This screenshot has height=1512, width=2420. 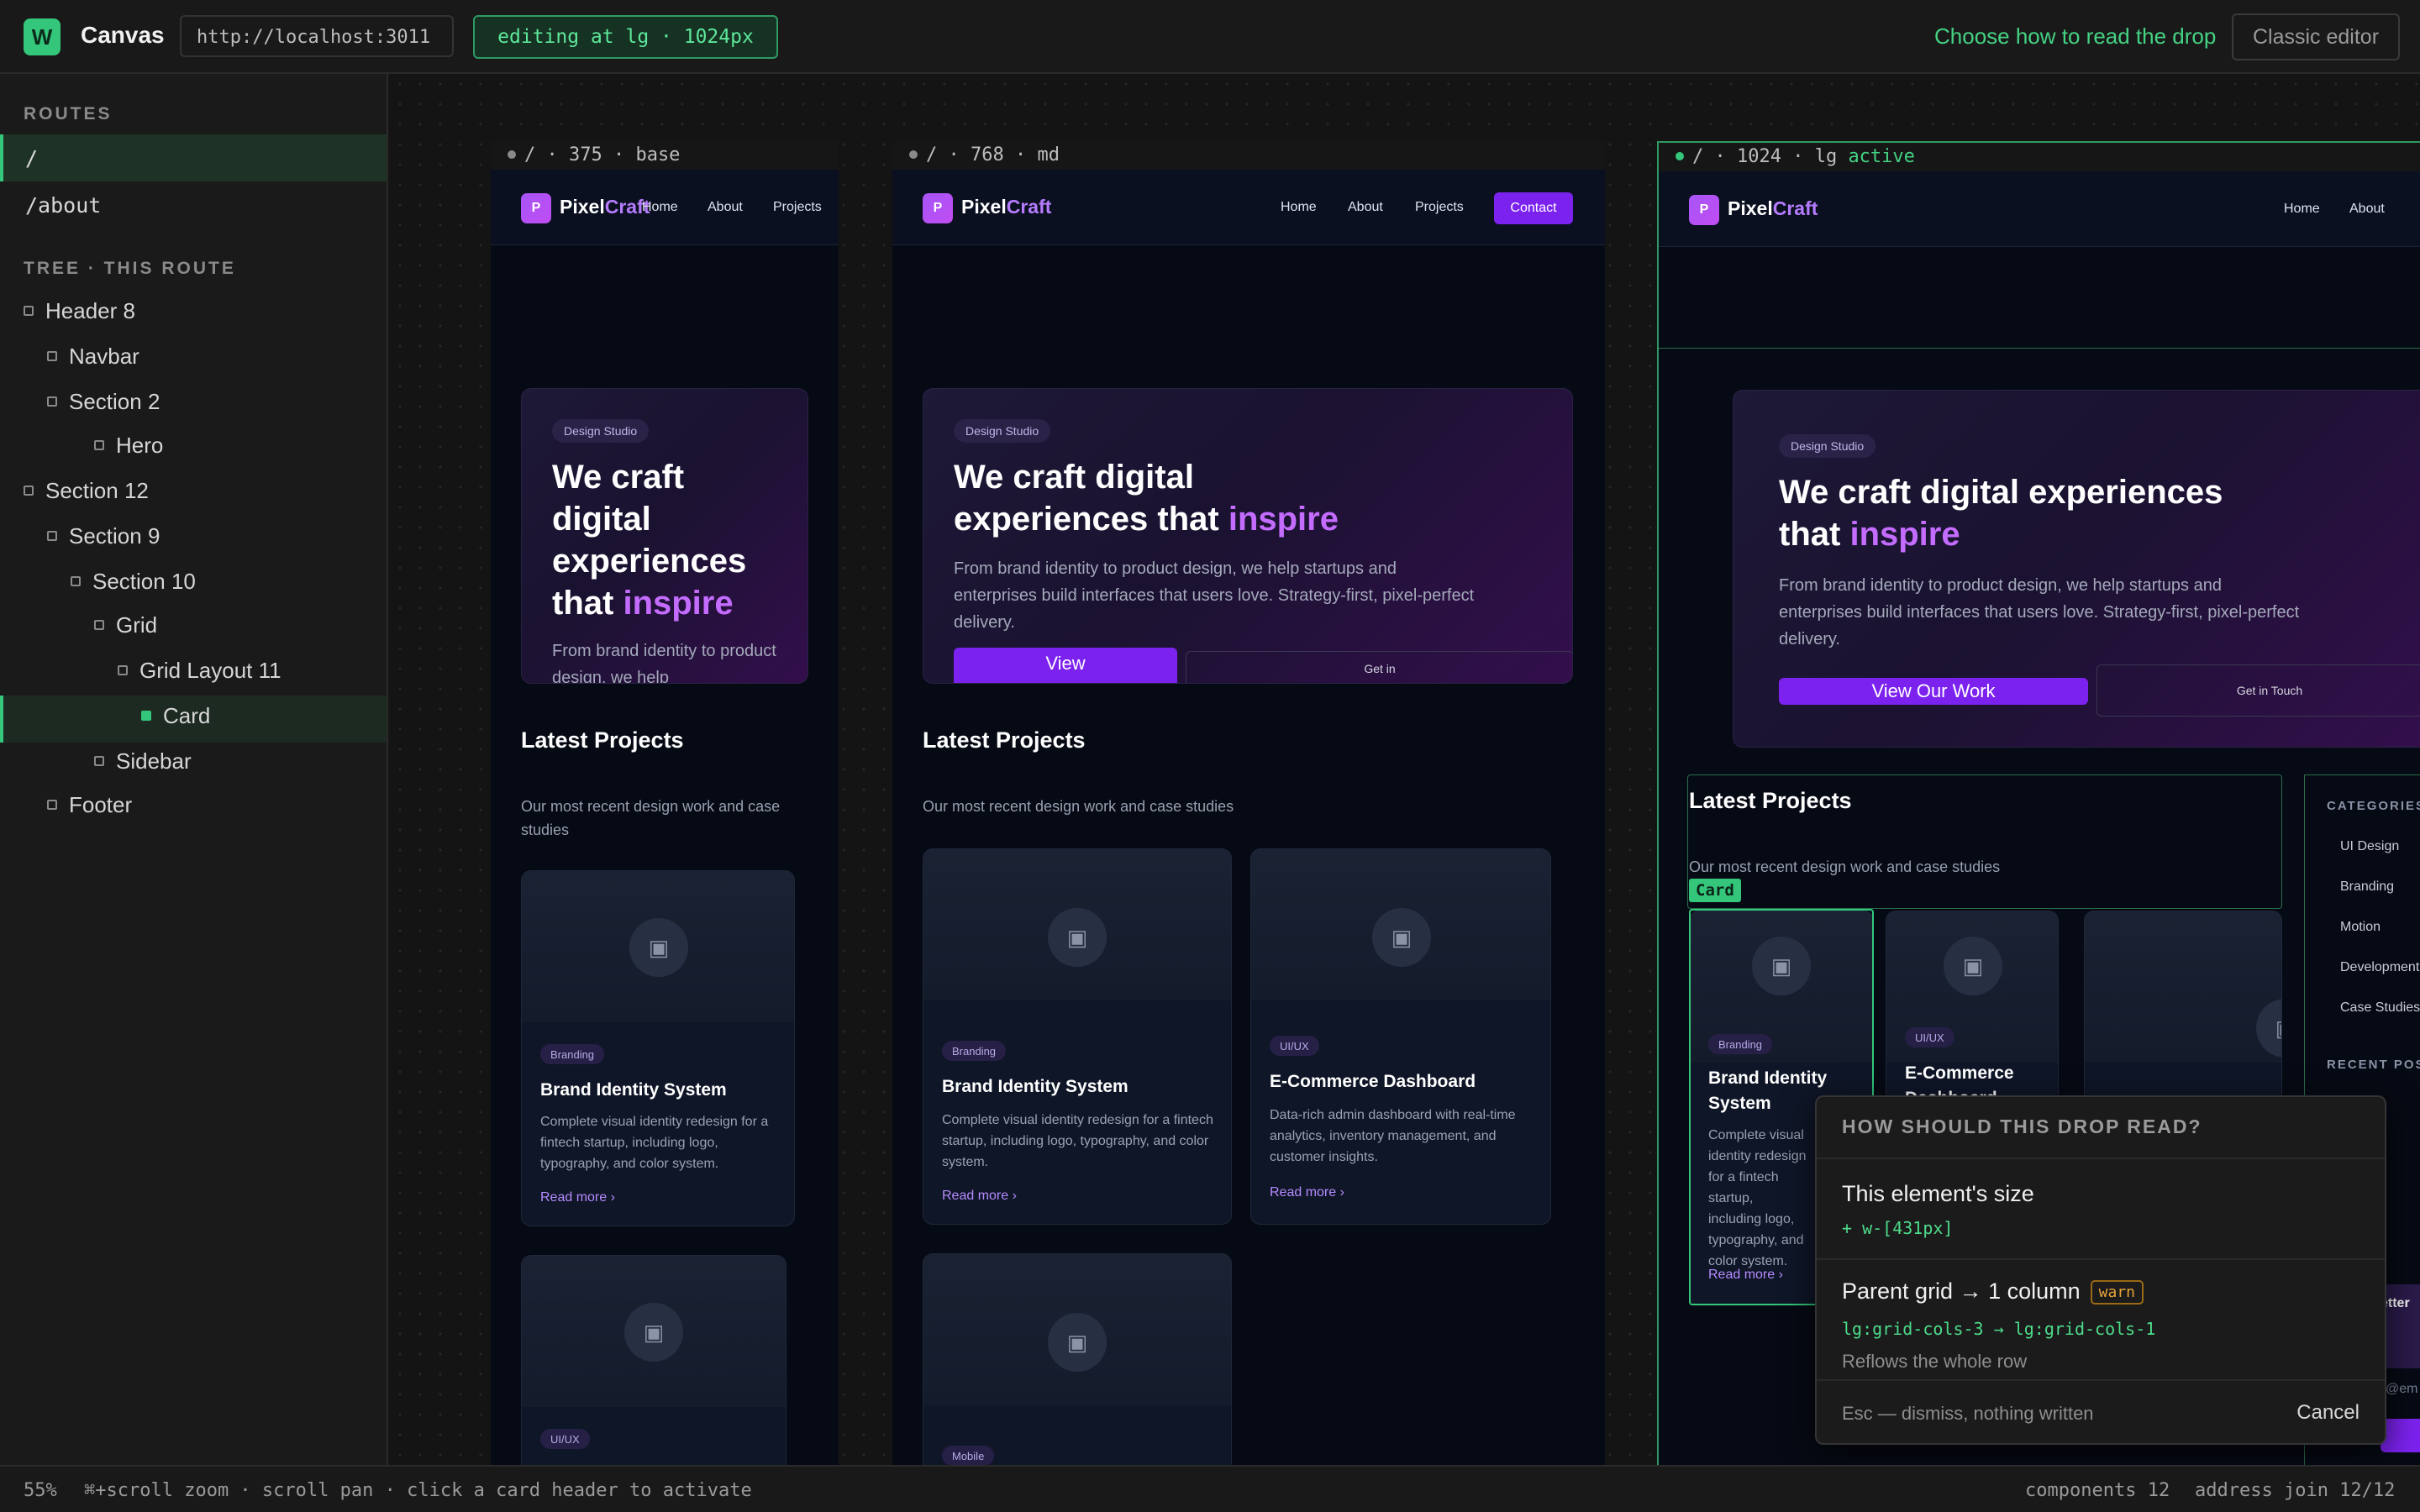 What do you see at coordinates (1993, 1292) in the screenshot?
I see `option-title: Parent grid → 1 column warn` at bounding box center [1993, 1292].